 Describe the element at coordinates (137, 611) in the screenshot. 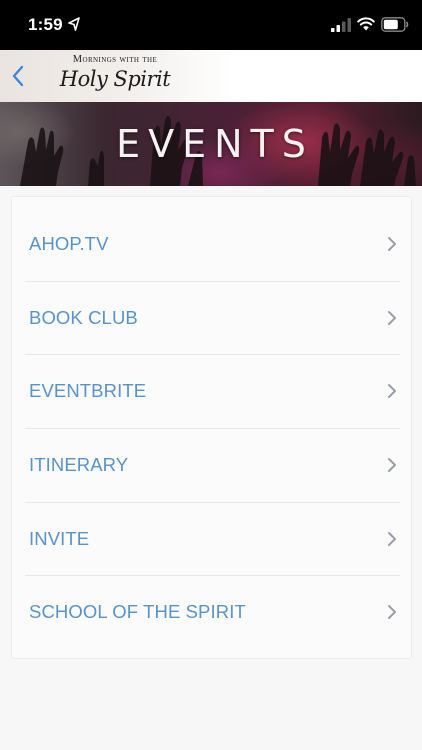

I see `menu-item-label: SCHOOL OF THE SPIRIT` at that location.